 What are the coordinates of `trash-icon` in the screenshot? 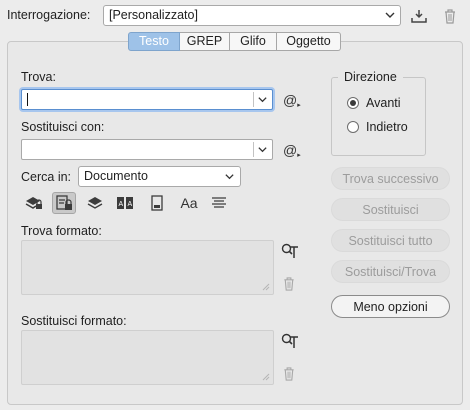 It's located at (450, 16).